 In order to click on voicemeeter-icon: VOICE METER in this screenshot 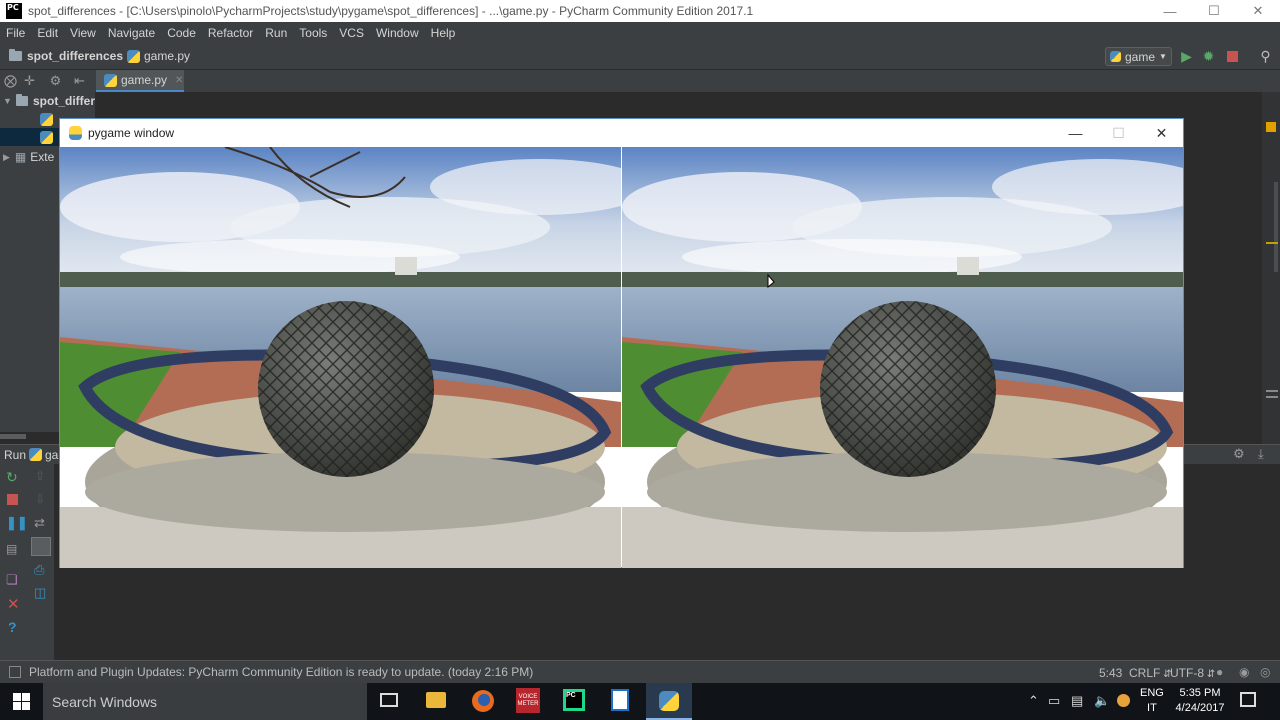, I will do `click(528, 700)`.